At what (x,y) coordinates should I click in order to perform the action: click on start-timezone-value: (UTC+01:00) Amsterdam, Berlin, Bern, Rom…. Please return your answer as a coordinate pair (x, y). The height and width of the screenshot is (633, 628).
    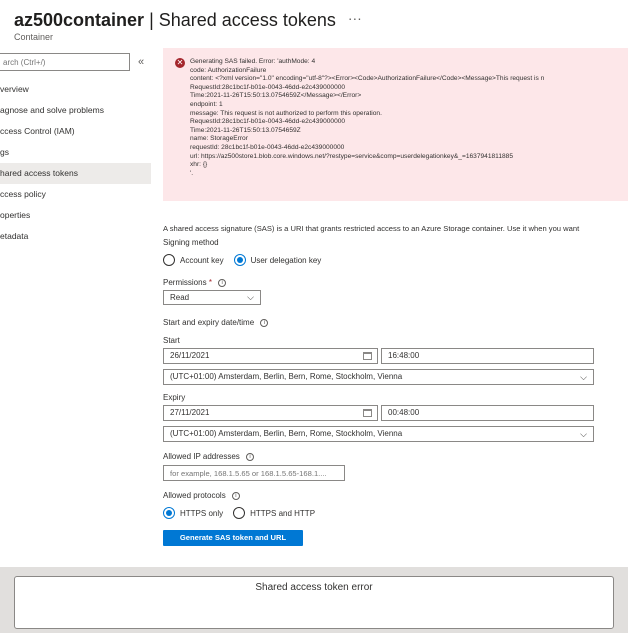
    Looking at the image, I should click on (286, 376).